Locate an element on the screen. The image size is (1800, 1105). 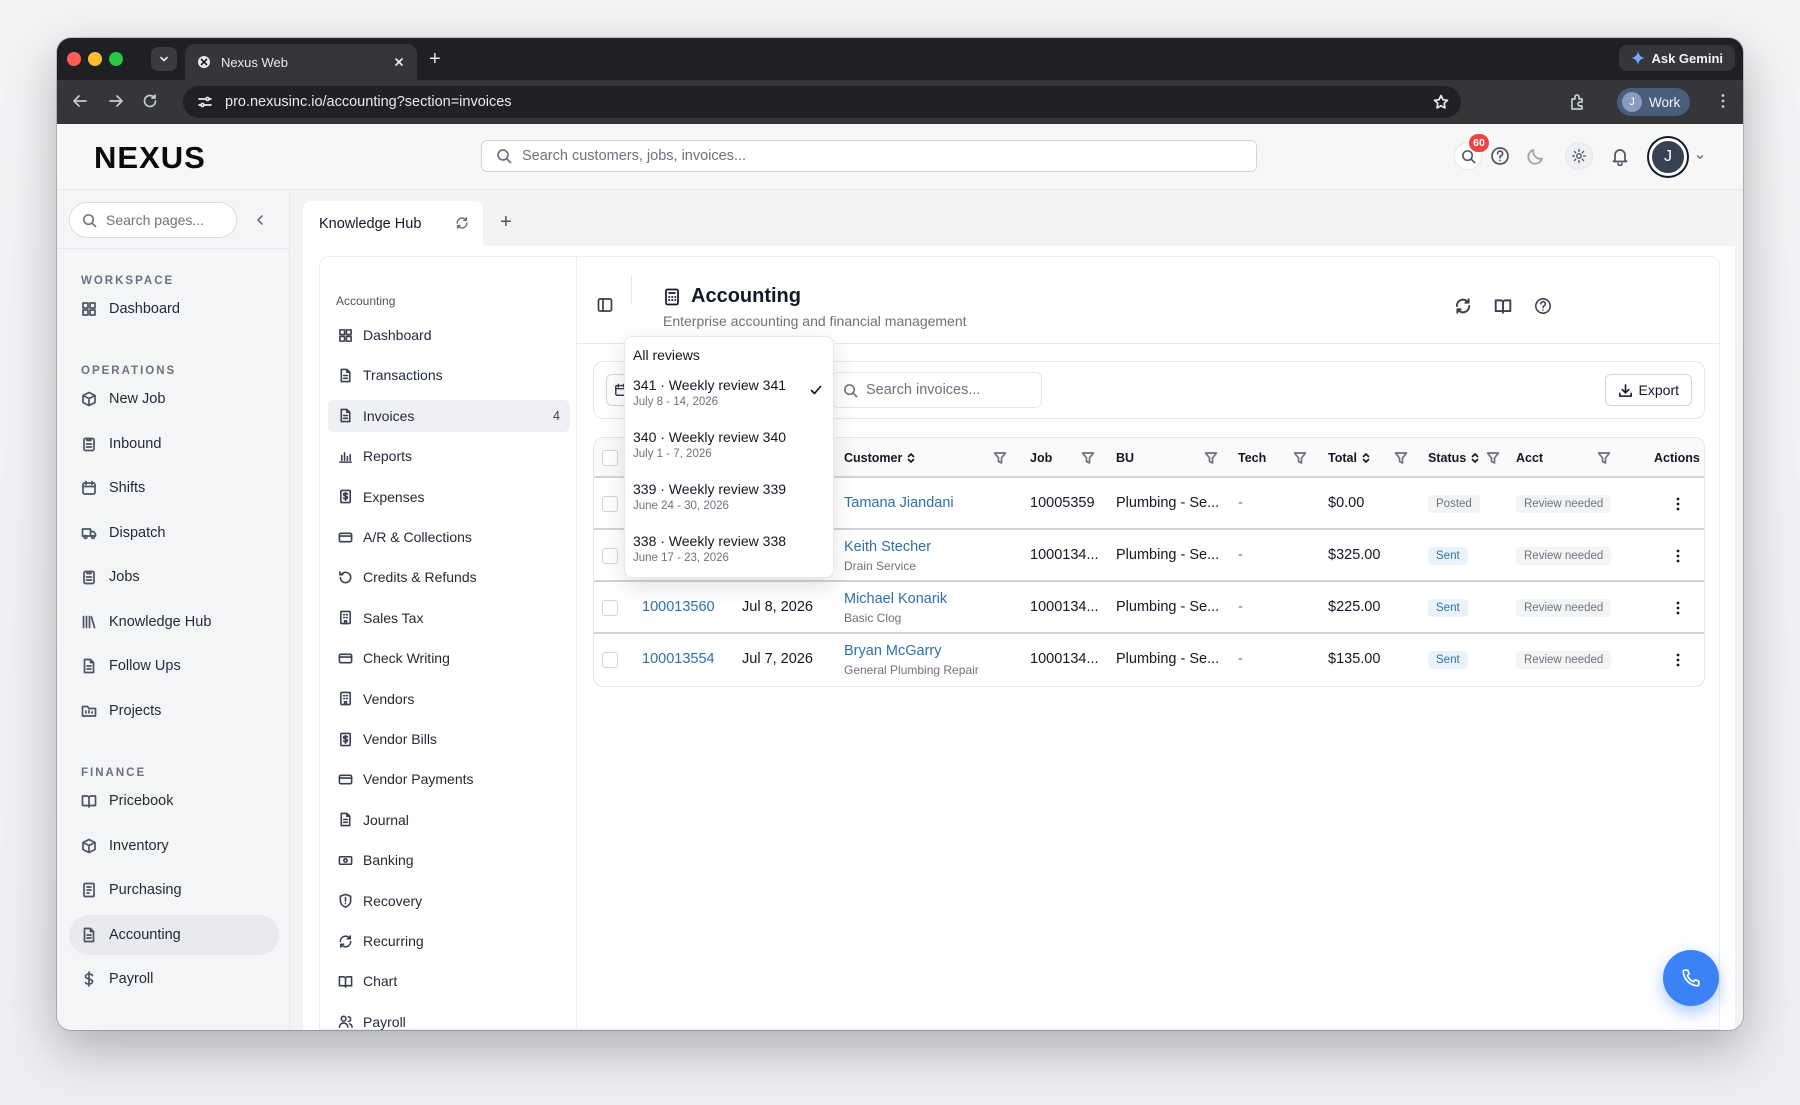
column-header-status: Status is located at coordinates (1454, 458).